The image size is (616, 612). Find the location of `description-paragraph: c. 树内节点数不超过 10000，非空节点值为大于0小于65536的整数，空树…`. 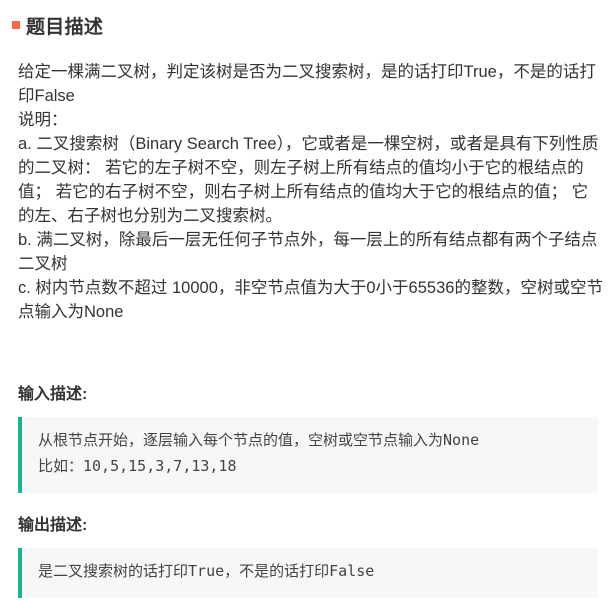

description-paragraph: c. 树内节点数不超过 10000，非空节点值为大于0小于65536的整数，空树… is located at coordinates (310, 300).